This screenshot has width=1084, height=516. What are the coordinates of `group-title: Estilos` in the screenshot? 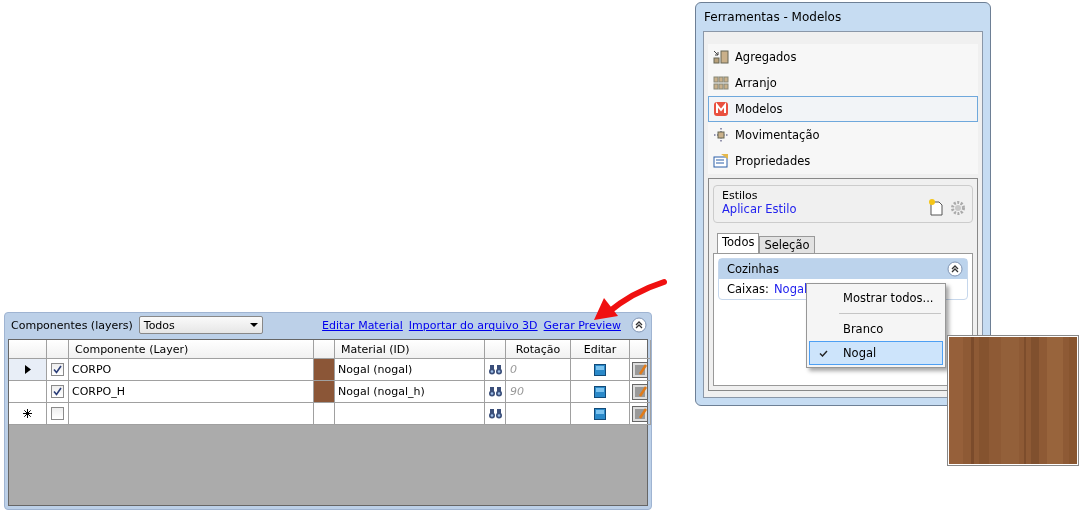 It's located at (740, 195).